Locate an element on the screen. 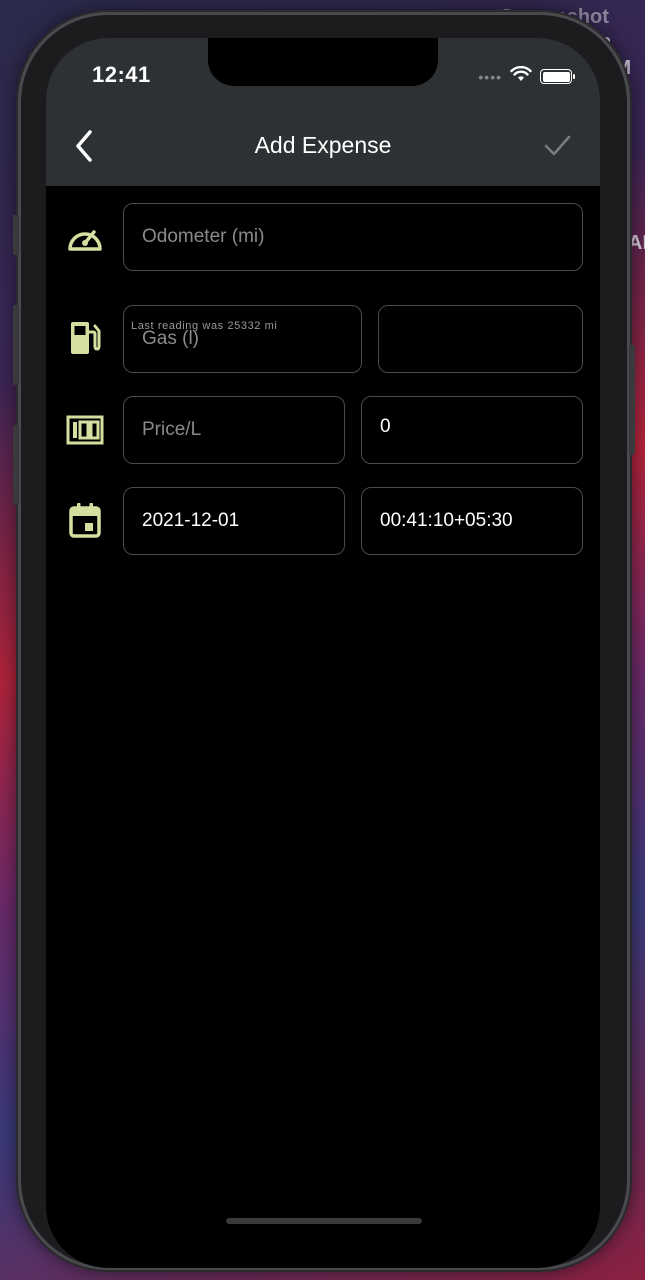 The image size is (645, 1280). calendar-icon is located at coordinates (85, 520).